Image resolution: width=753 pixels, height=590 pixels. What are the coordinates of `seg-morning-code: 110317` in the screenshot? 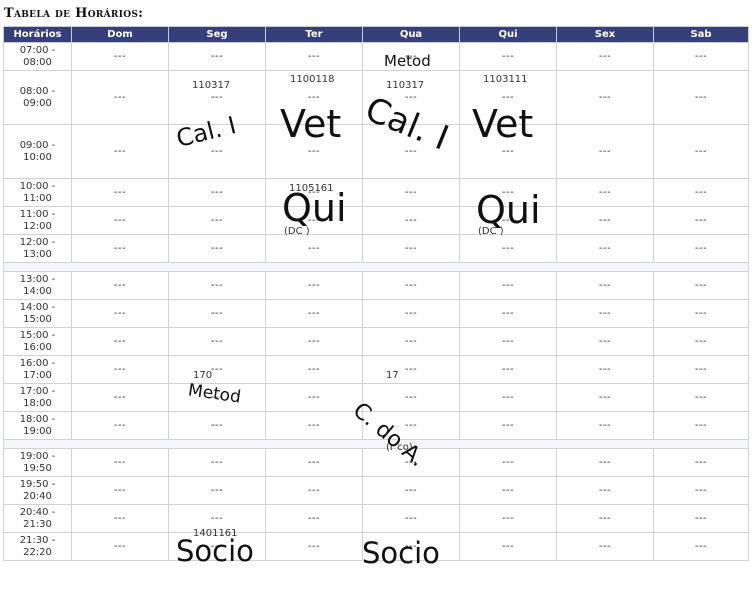 It's located at (211, 85).